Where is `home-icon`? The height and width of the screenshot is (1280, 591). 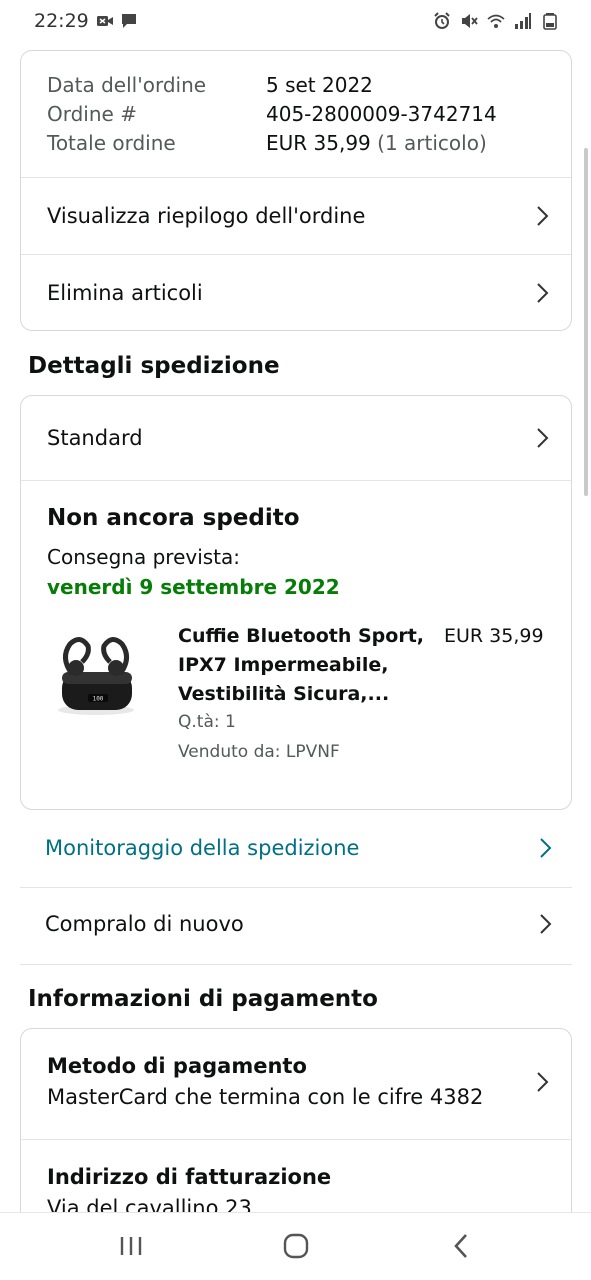
home-icon is located at coordinates (296, 1246).